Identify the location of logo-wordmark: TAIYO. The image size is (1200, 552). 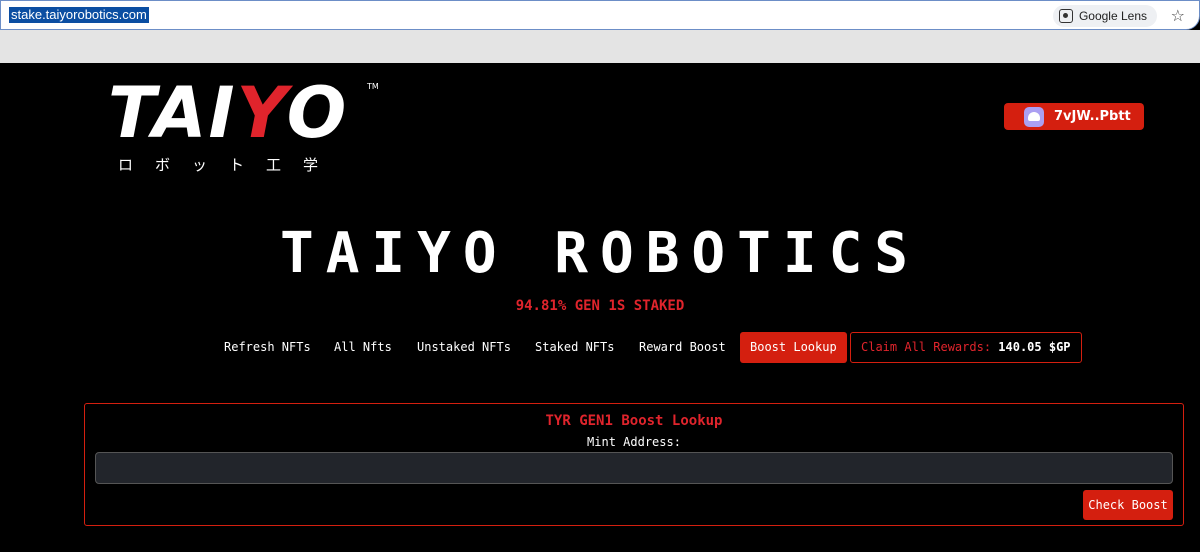
(228, 113).